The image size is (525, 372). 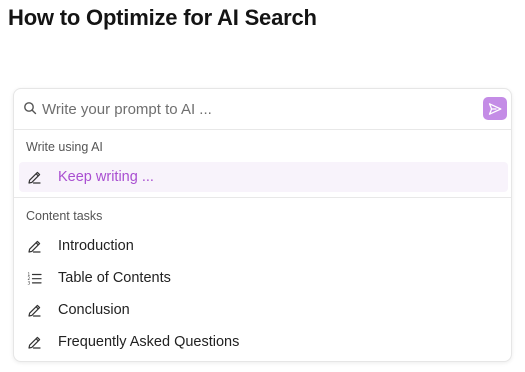 I want to click on section-label-write-using-ai: Write using AI, so click(x=64, y=147).